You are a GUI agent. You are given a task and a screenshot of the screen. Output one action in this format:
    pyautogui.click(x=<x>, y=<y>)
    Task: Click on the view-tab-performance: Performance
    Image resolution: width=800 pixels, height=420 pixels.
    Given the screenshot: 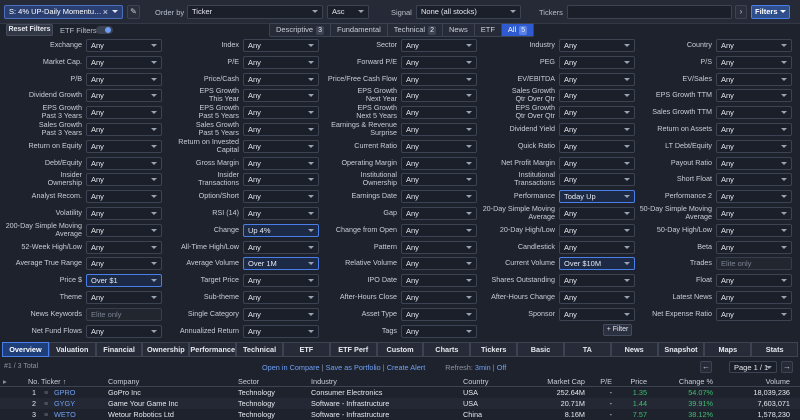 What is the action you would take?
    pyautogui.click(x=213, y=349)
    